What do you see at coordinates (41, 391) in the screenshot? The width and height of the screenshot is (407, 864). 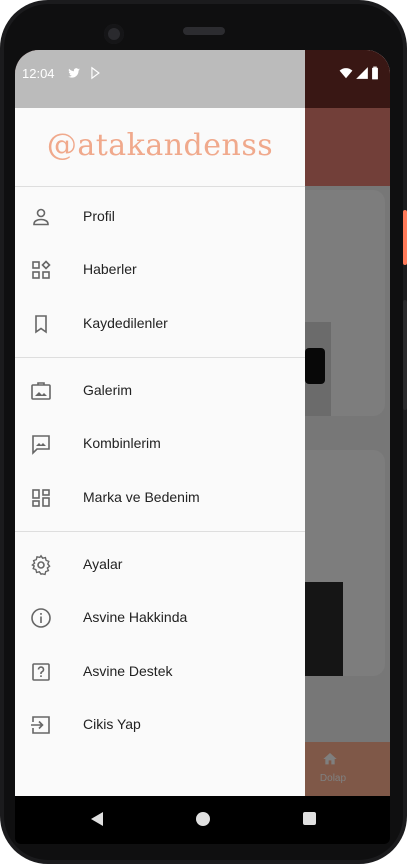 I see `gallery-icon` at bounding box center [41, 391].